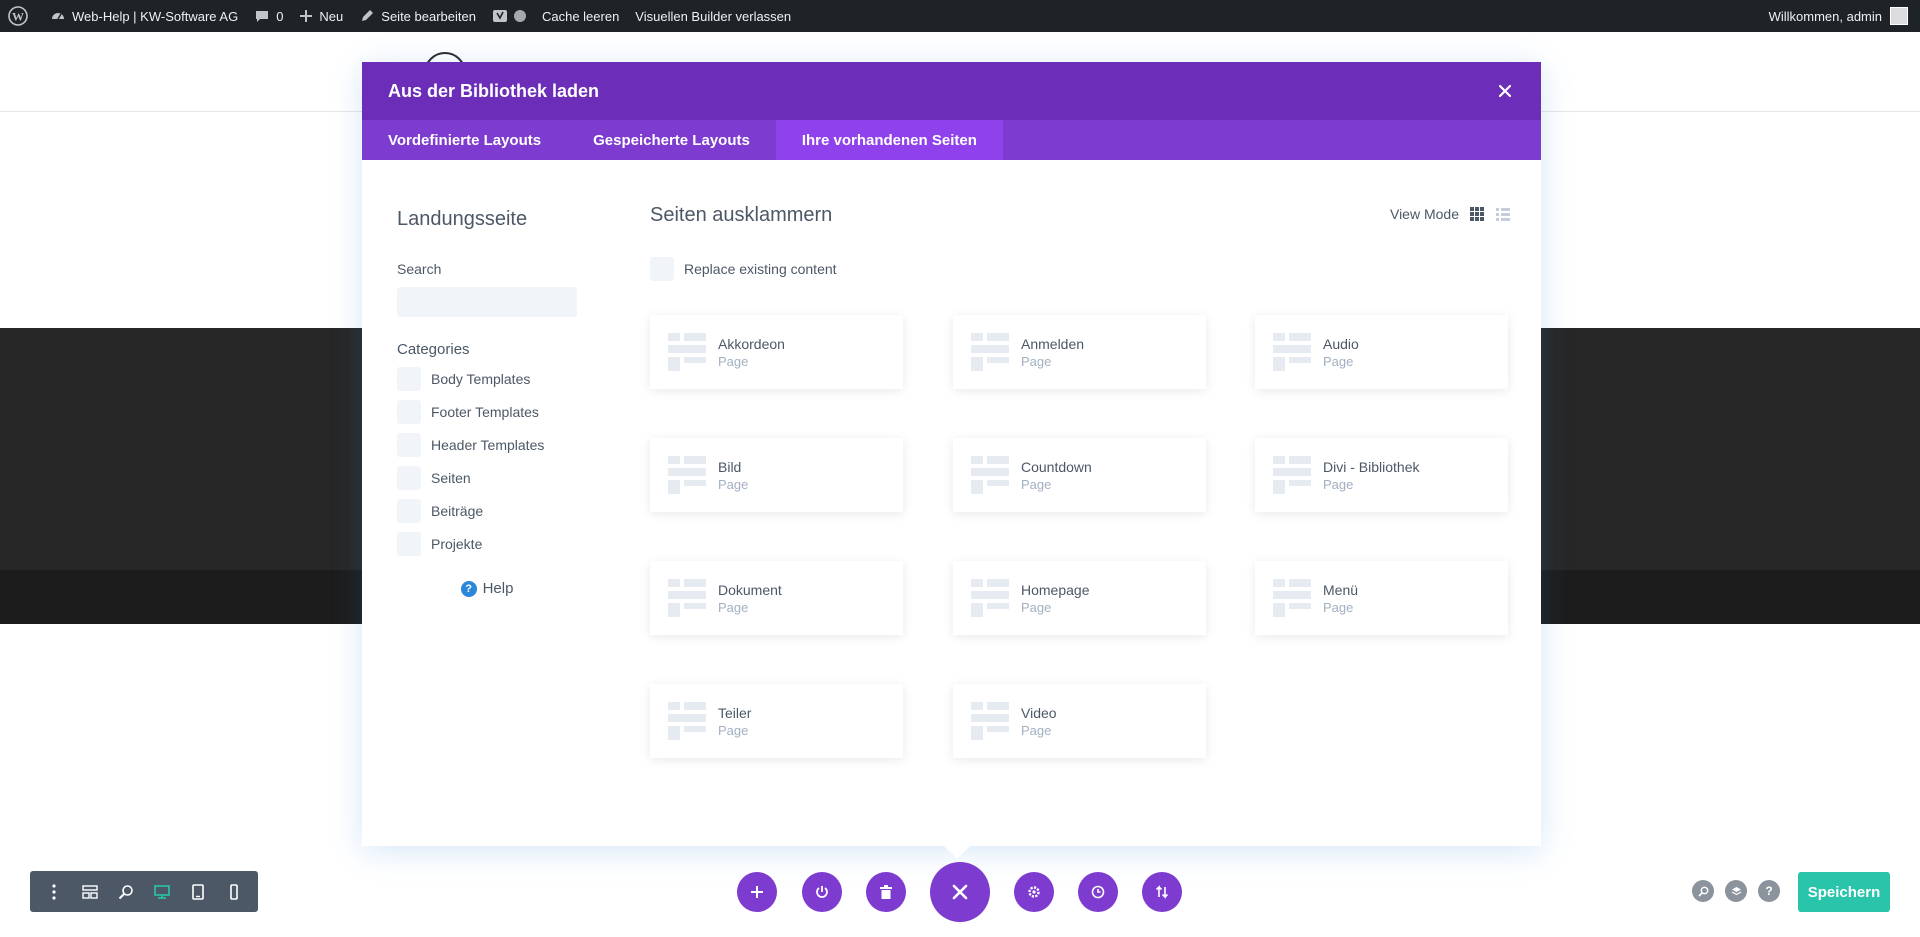  I want to click on category-beitraege: Beiträge, so click(489, 511).